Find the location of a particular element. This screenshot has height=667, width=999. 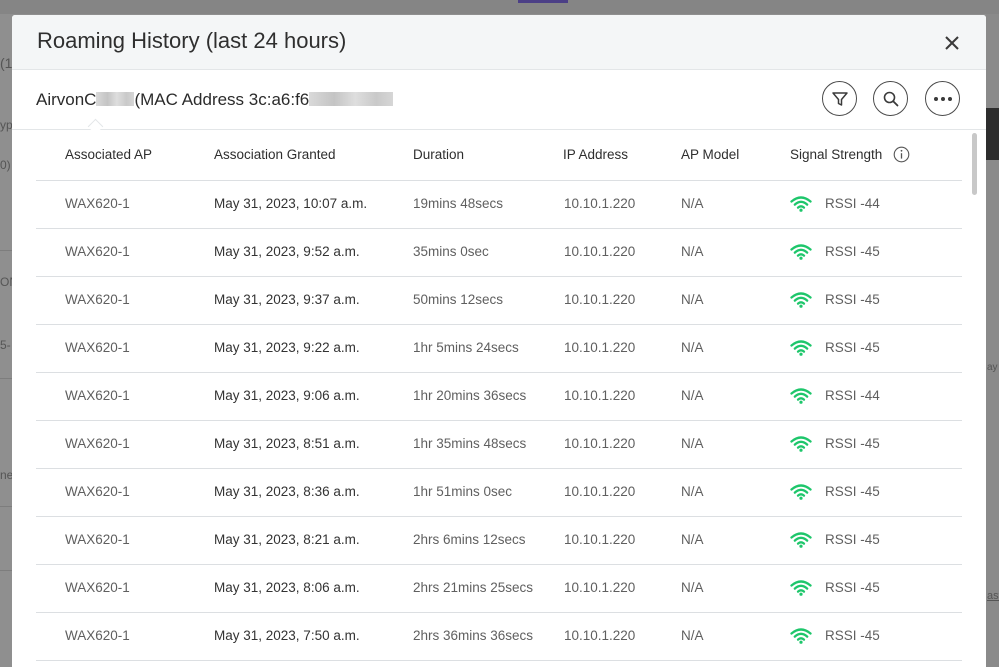

scrollbar-thumb is located at coordinates (974, 164).